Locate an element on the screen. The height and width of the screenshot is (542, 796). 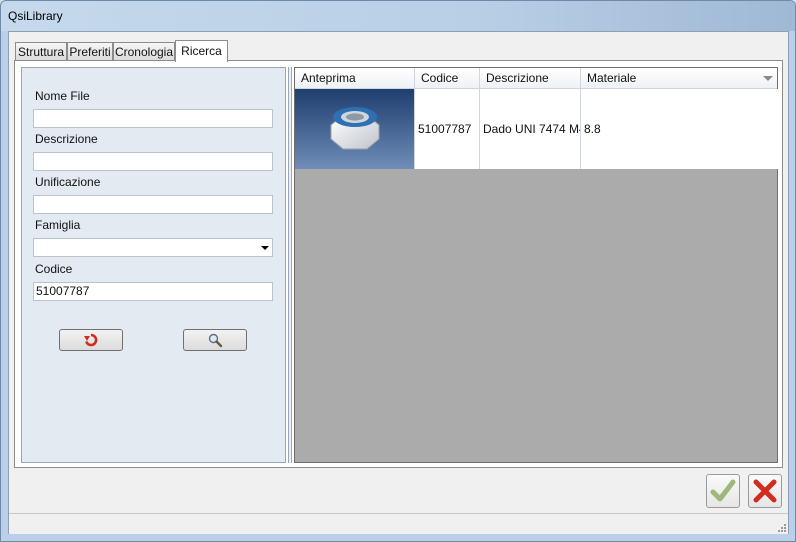
checkmark-icon is located at coordinates (723, 490).